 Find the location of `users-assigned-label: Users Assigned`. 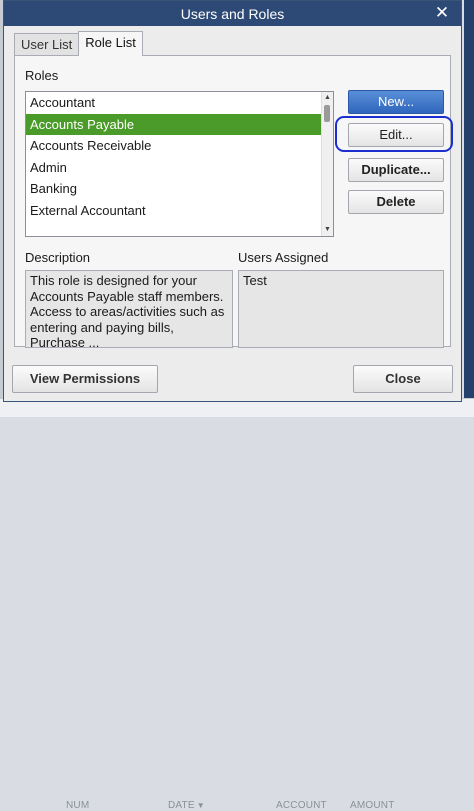

users-assigned-label: Users Assigned is located at coordinates (283, 257).